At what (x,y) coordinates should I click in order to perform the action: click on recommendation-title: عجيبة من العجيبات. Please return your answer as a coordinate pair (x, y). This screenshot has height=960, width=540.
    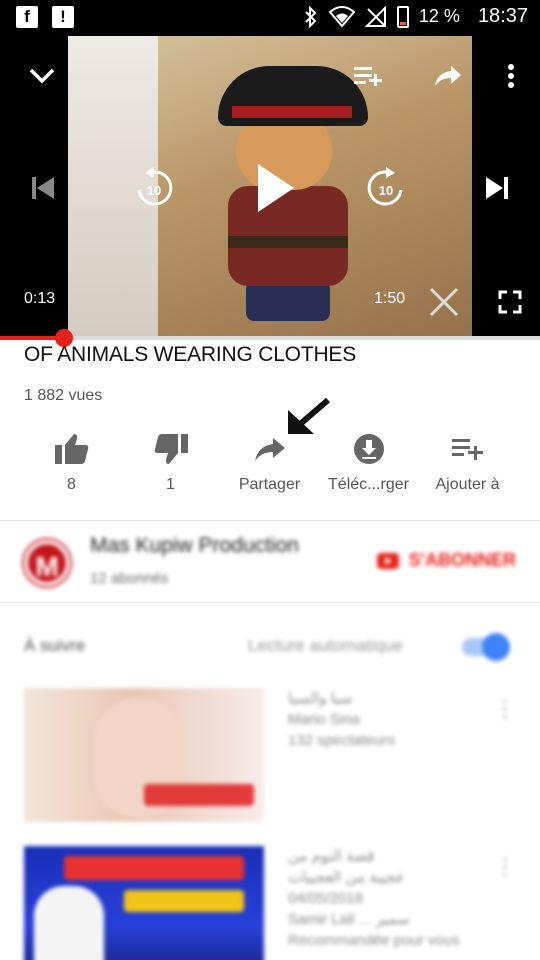
    Looking at the image, I should click on (346, 877).